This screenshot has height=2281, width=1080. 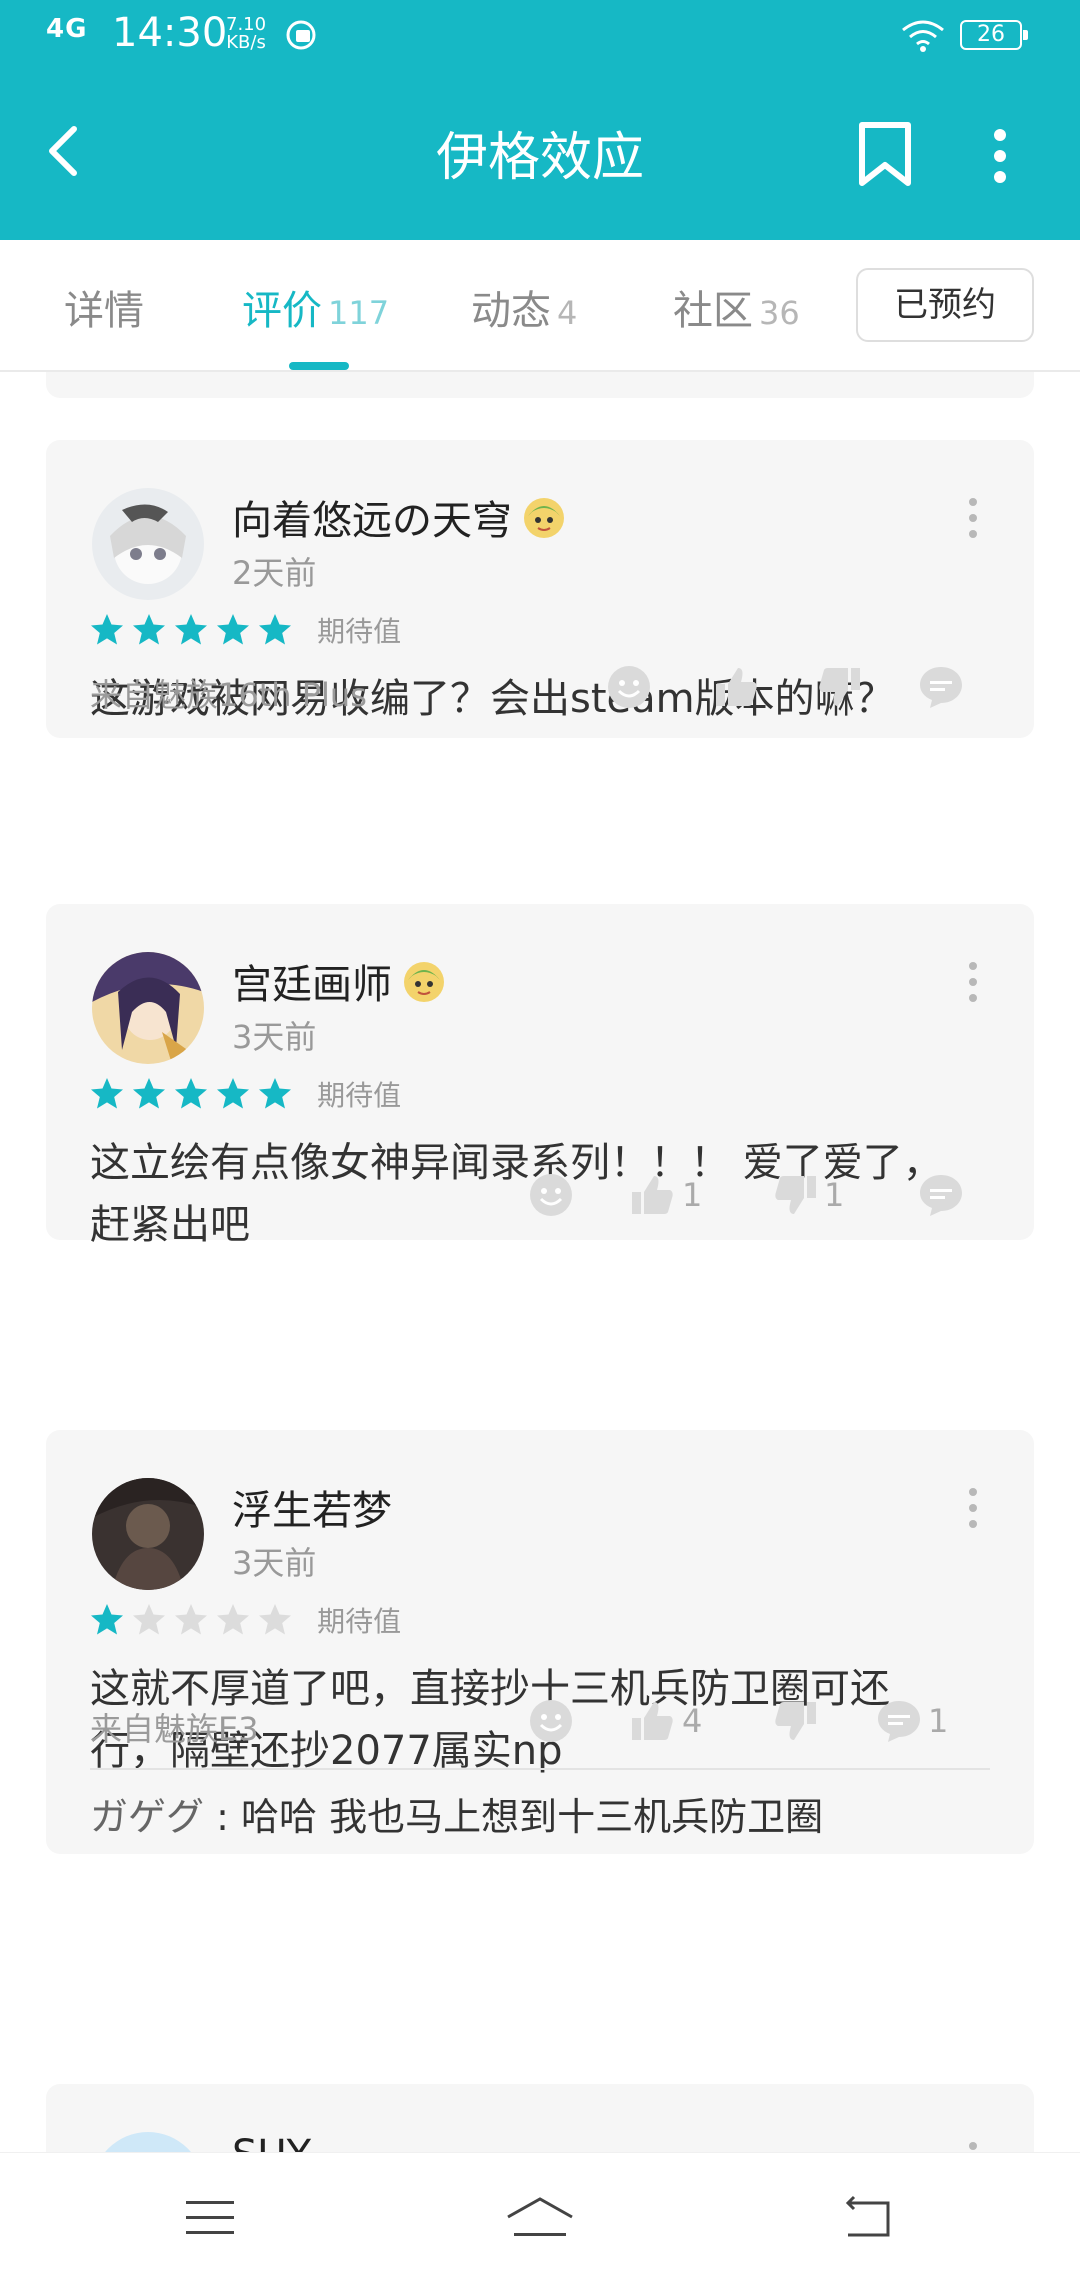 I want to click on network-speed: 7.10 KB/s, so click(x=246, y=34).